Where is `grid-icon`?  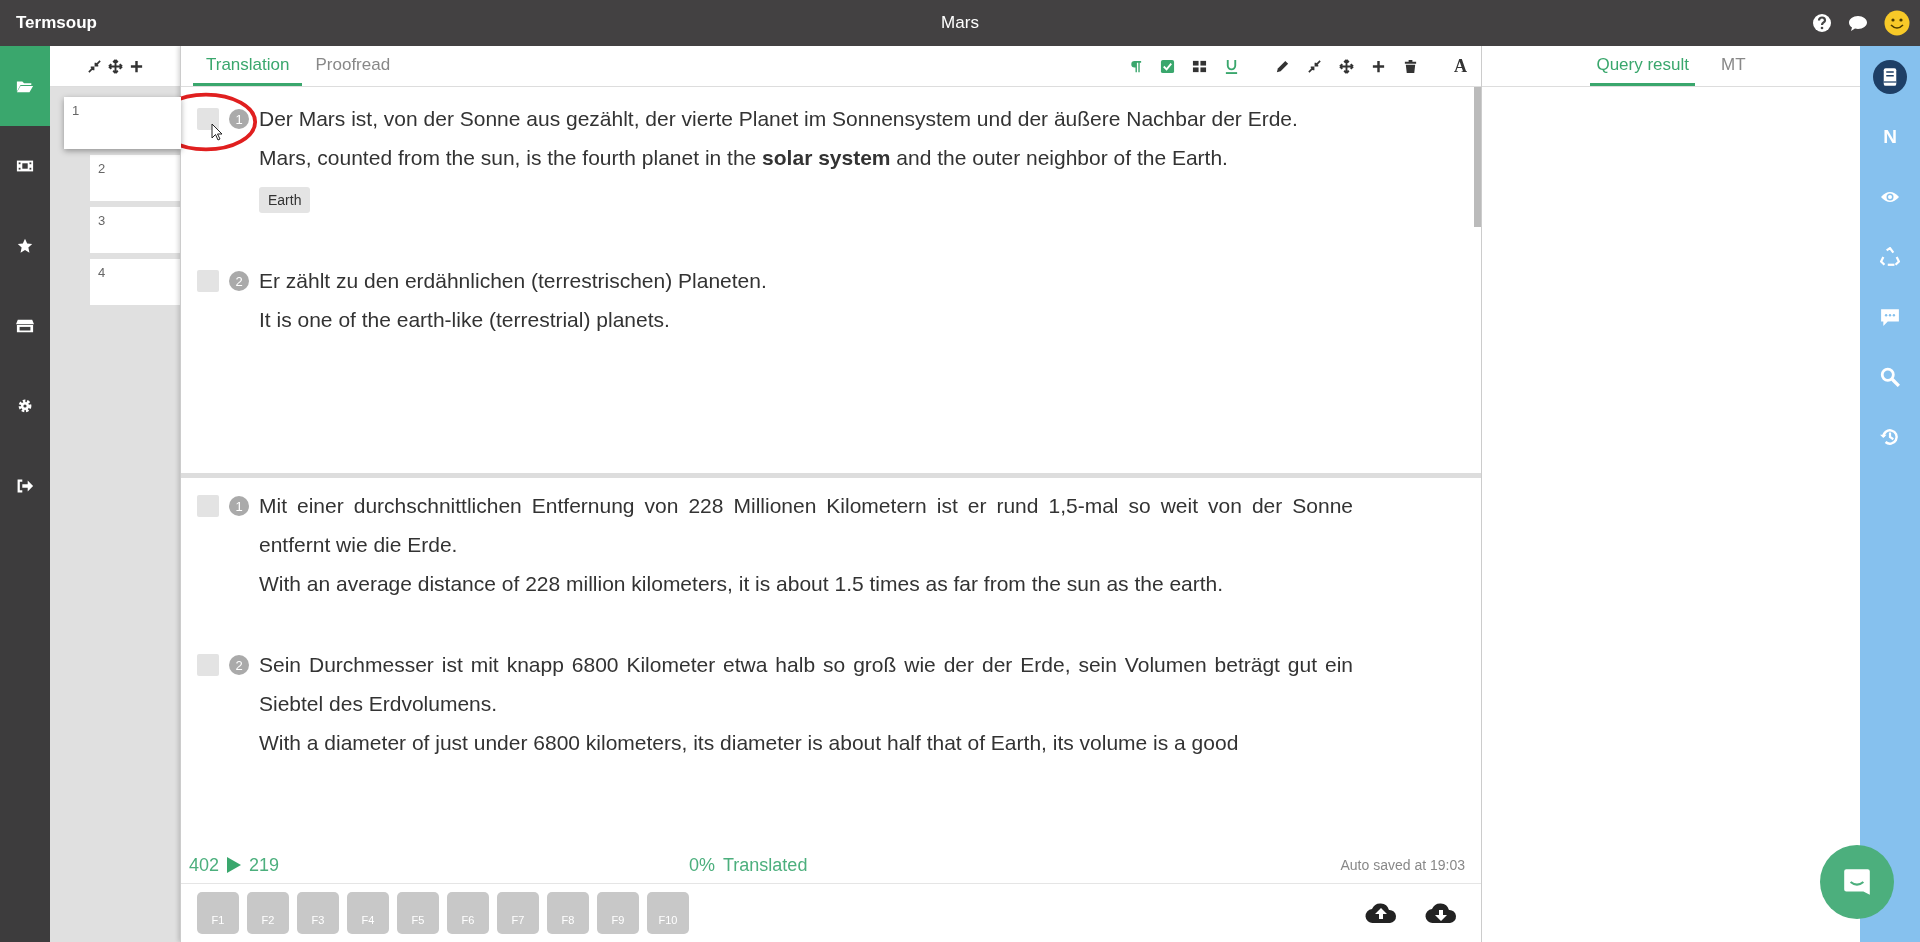 grid-icon is located at coordinates (1199, 66).